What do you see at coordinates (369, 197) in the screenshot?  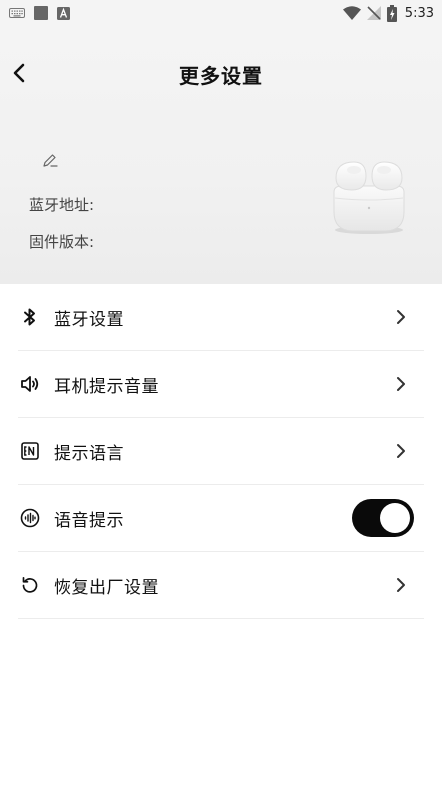 I see `earbuds-case-image` at bounding box center [369, 197].